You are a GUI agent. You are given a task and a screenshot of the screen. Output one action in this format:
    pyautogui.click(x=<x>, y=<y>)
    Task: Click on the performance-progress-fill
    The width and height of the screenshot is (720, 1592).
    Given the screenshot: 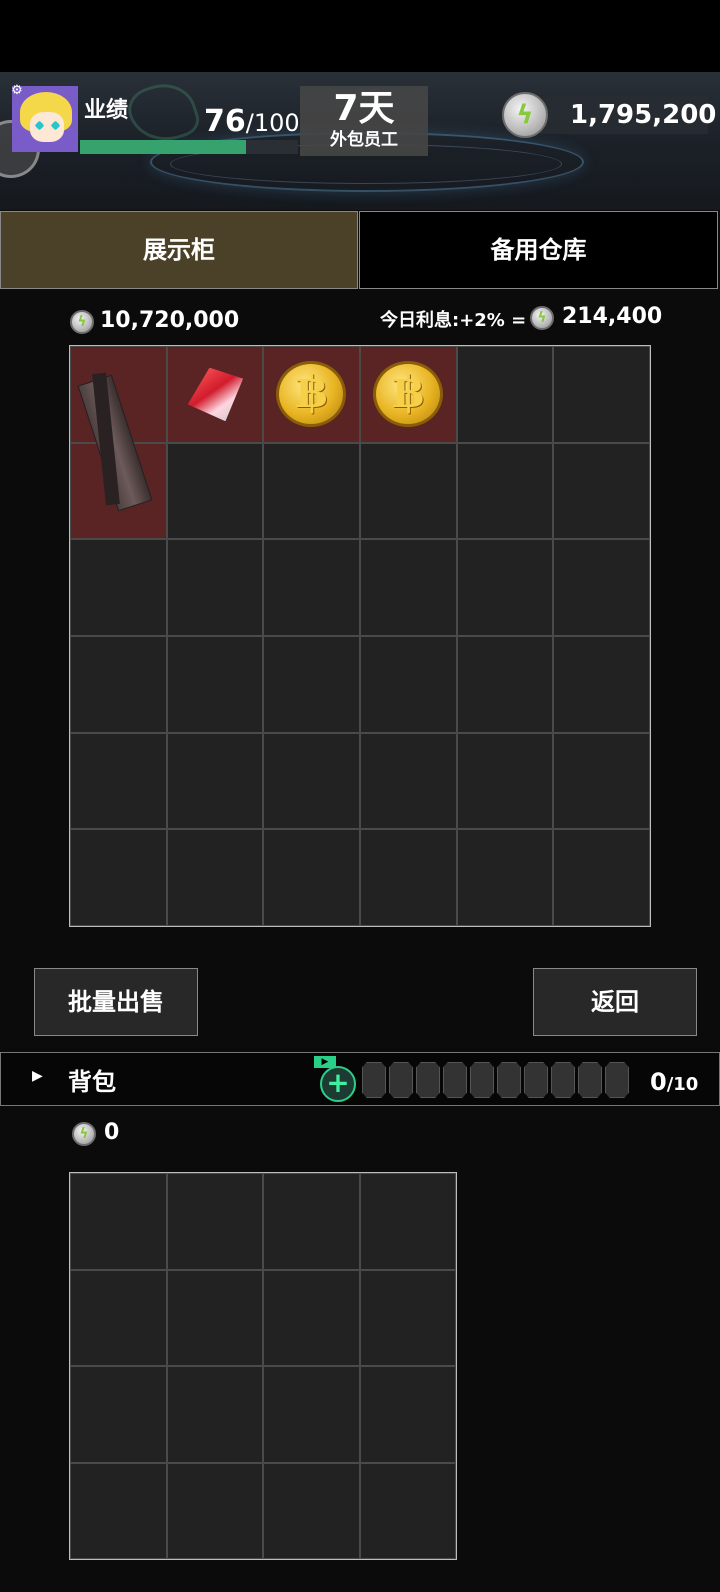 What is the action you would take?
    pyautogui.click(x=163, y=147)
    